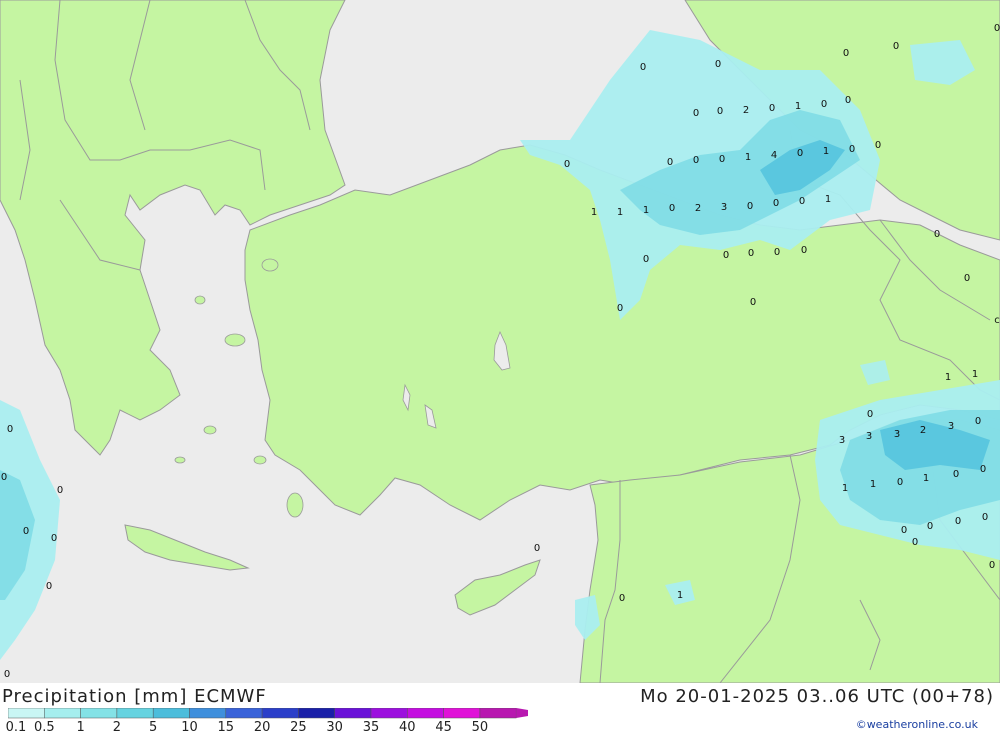 This screenshot has width=1000, height=735. I want to click on precip-value-label: 4, so click(774, 155).